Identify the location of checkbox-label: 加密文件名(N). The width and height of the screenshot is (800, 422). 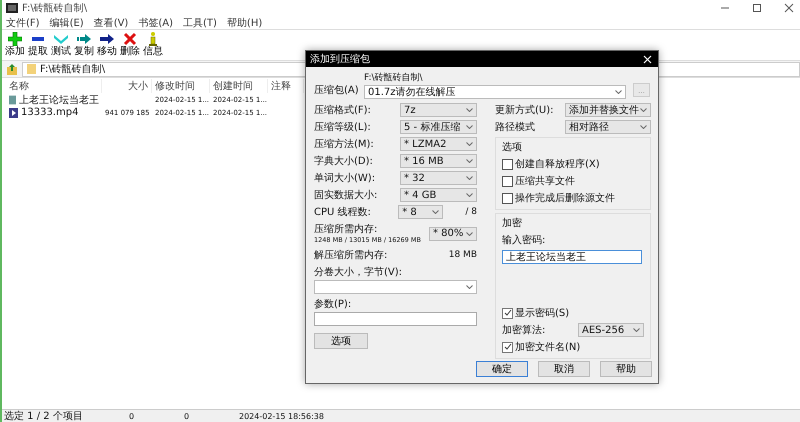
(547, 347).